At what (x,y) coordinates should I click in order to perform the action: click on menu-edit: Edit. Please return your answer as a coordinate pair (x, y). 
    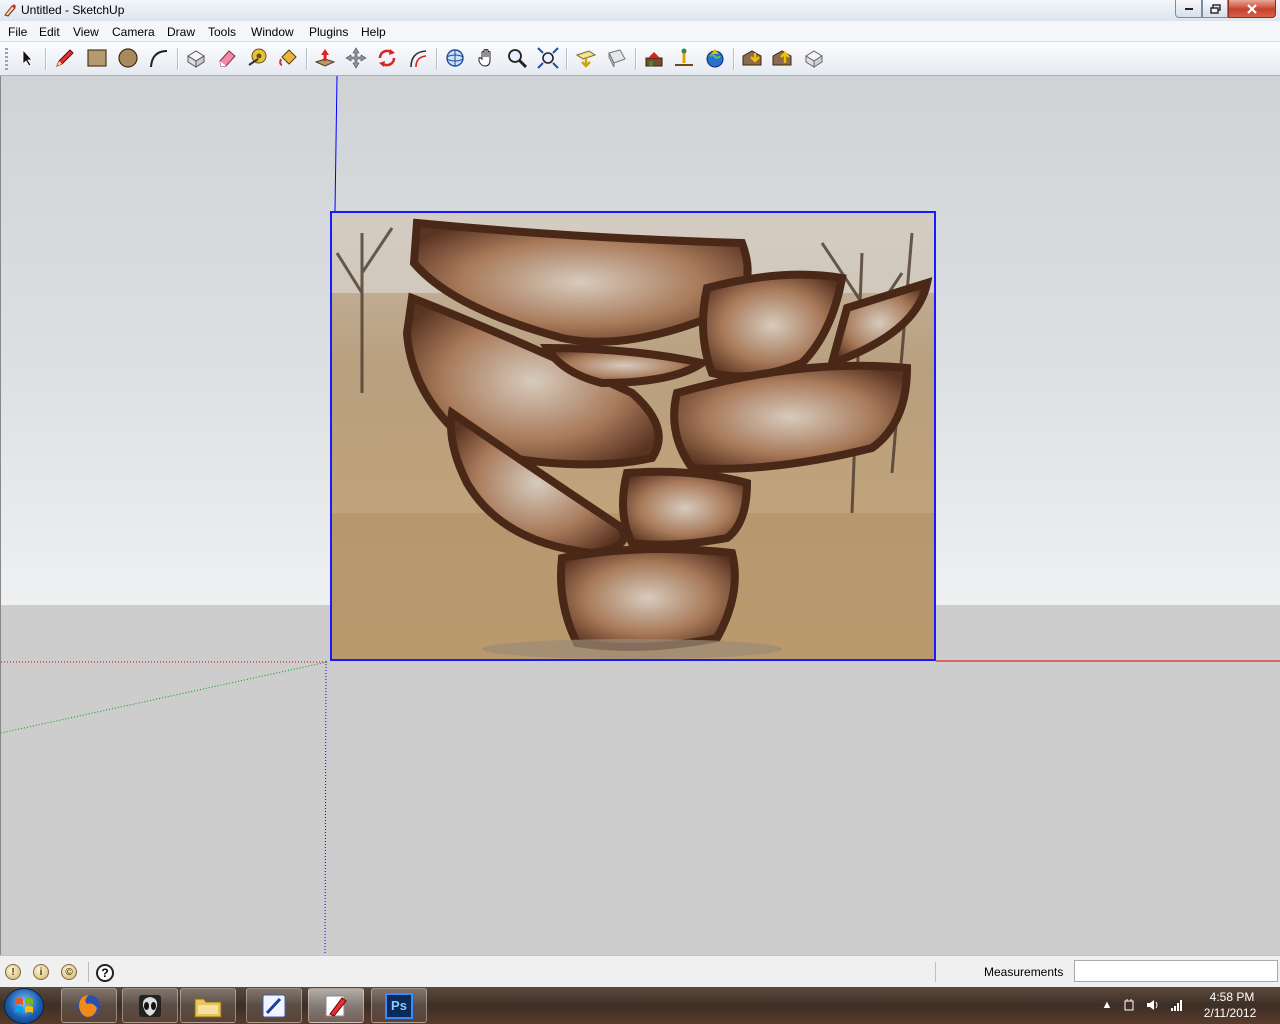
    Looking at the image, I should click on (49, 32).